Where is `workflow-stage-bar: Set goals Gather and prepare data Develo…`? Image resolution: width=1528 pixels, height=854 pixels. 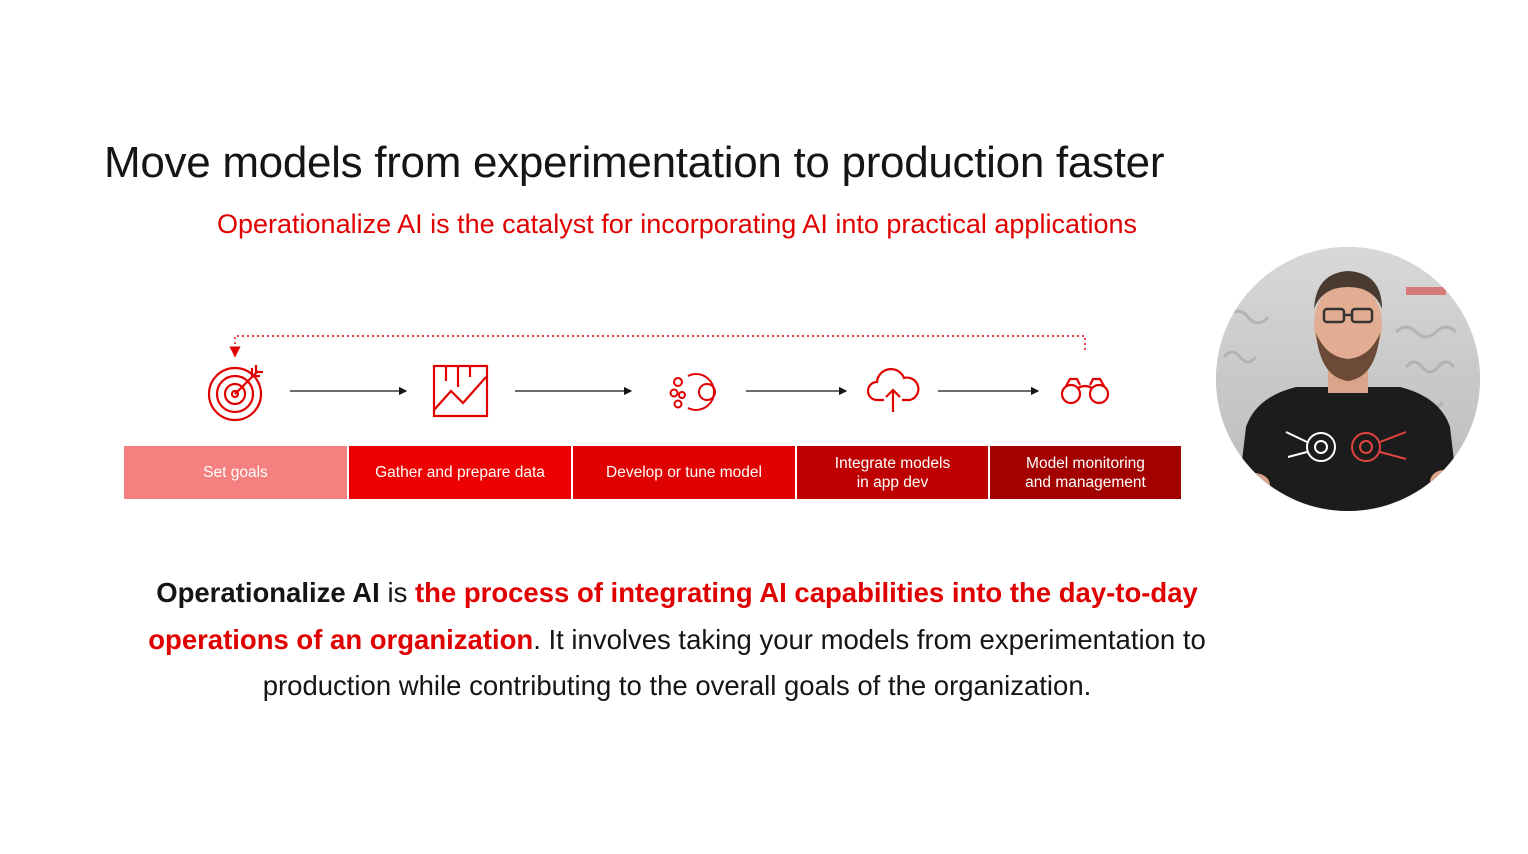
workflow-stage-bar: Set goals Gather and prepare data Develo… is located at coordinates (652, 472).